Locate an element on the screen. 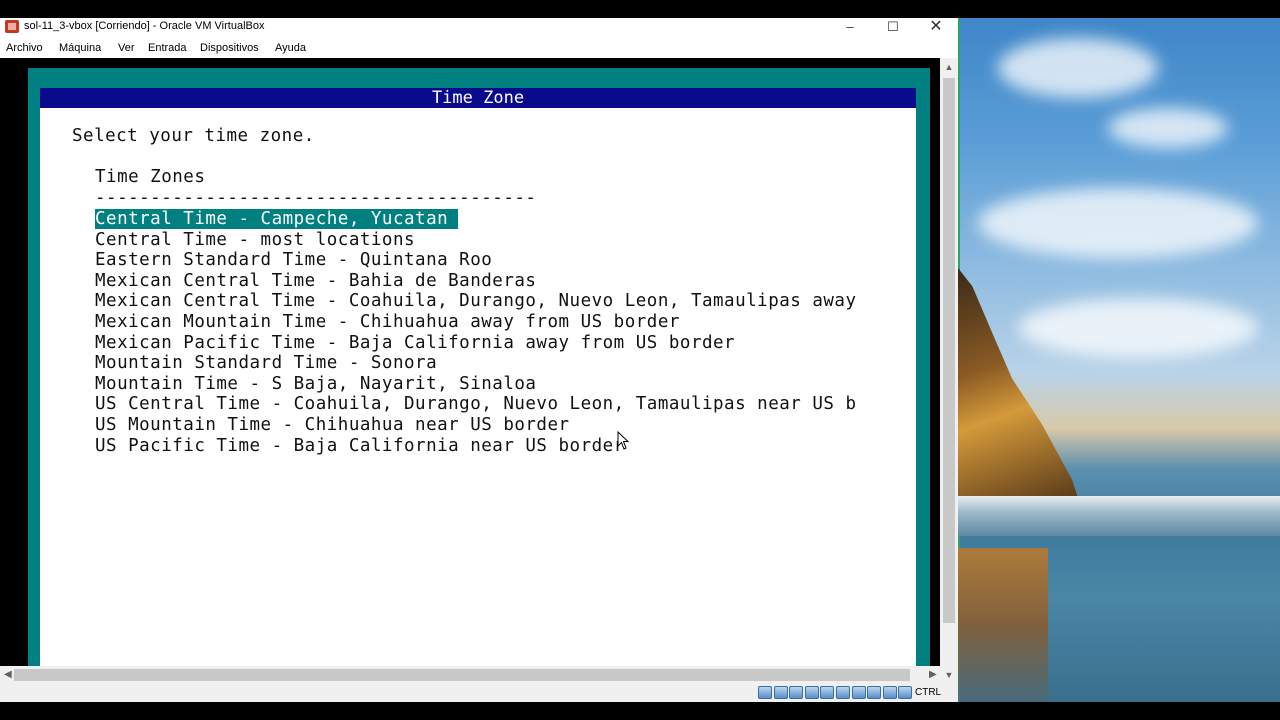 This screenshot has height=720, width=1280. cliff-reflection is located at coordinates (1003, 625).